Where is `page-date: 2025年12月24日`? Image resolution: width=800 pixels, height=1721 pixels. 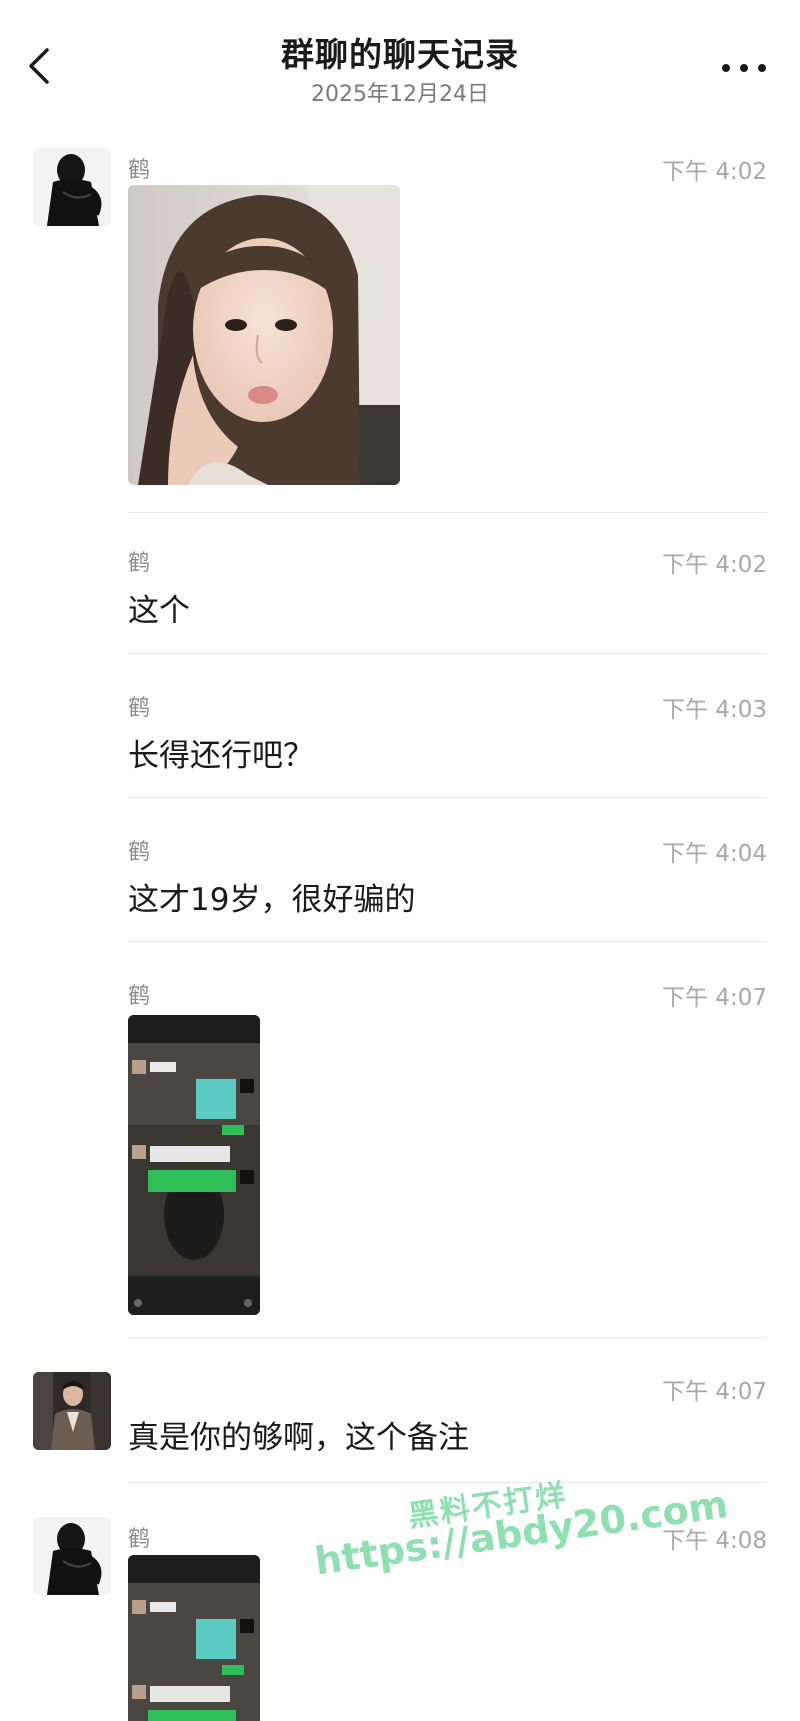
page-date: 2025年12月24日 is located at coordinates (400, 94).